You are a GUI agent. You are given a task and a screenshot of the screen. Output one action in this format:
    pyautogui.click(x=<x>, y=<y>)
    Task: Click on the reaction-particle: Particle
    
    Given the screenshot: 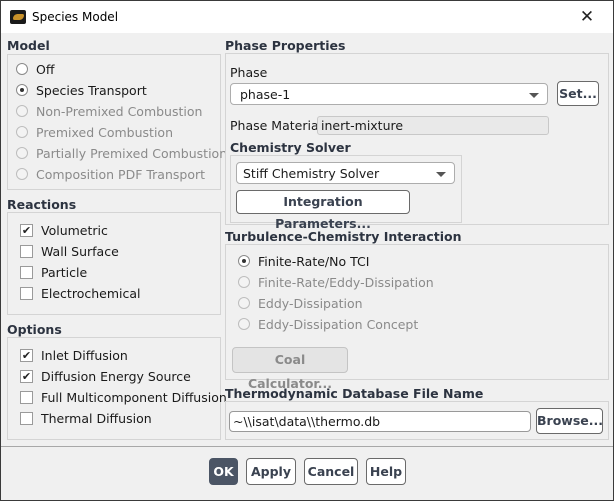 What is the action you would take?
    pyautogui.click(x=53, y=272)
    